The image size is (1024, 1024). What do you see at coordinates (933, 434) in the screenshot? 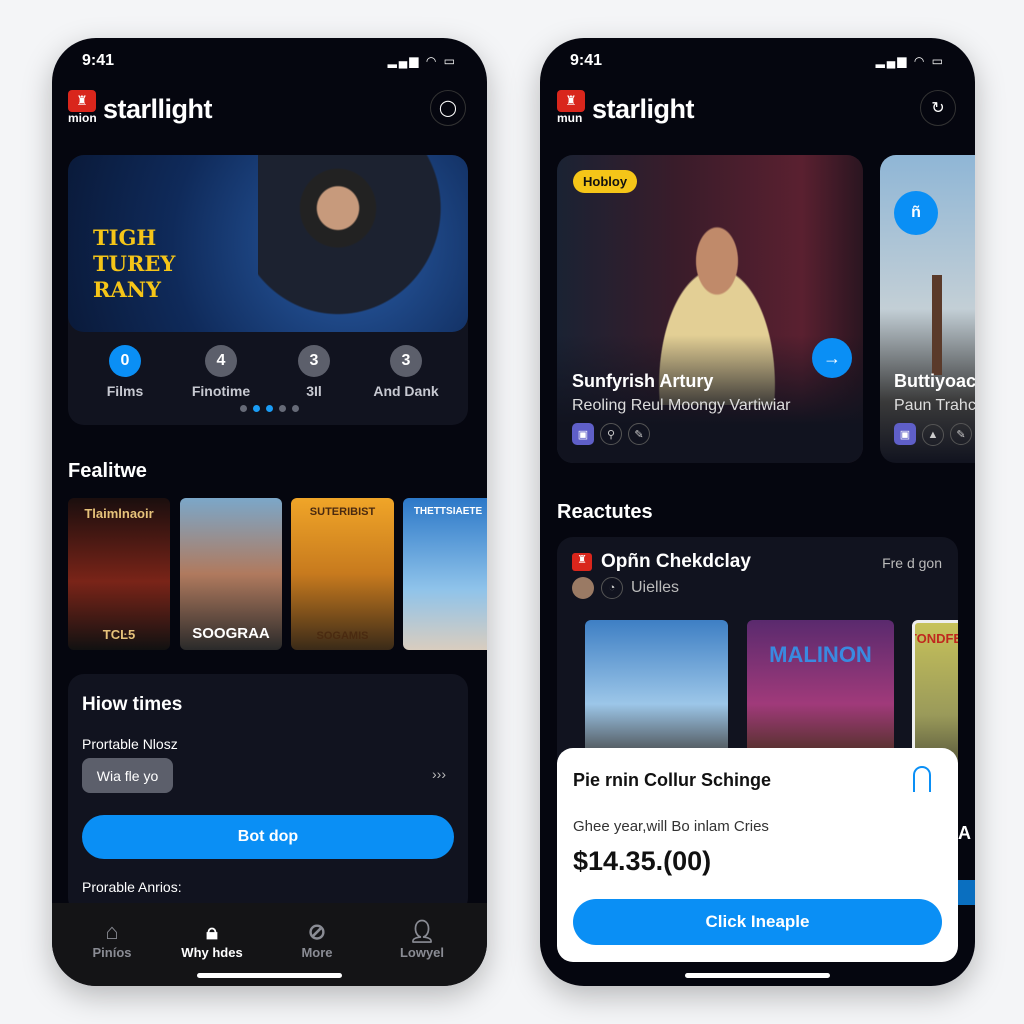
I see `mountain-icon: ▲` at bounding box center [933, 434].